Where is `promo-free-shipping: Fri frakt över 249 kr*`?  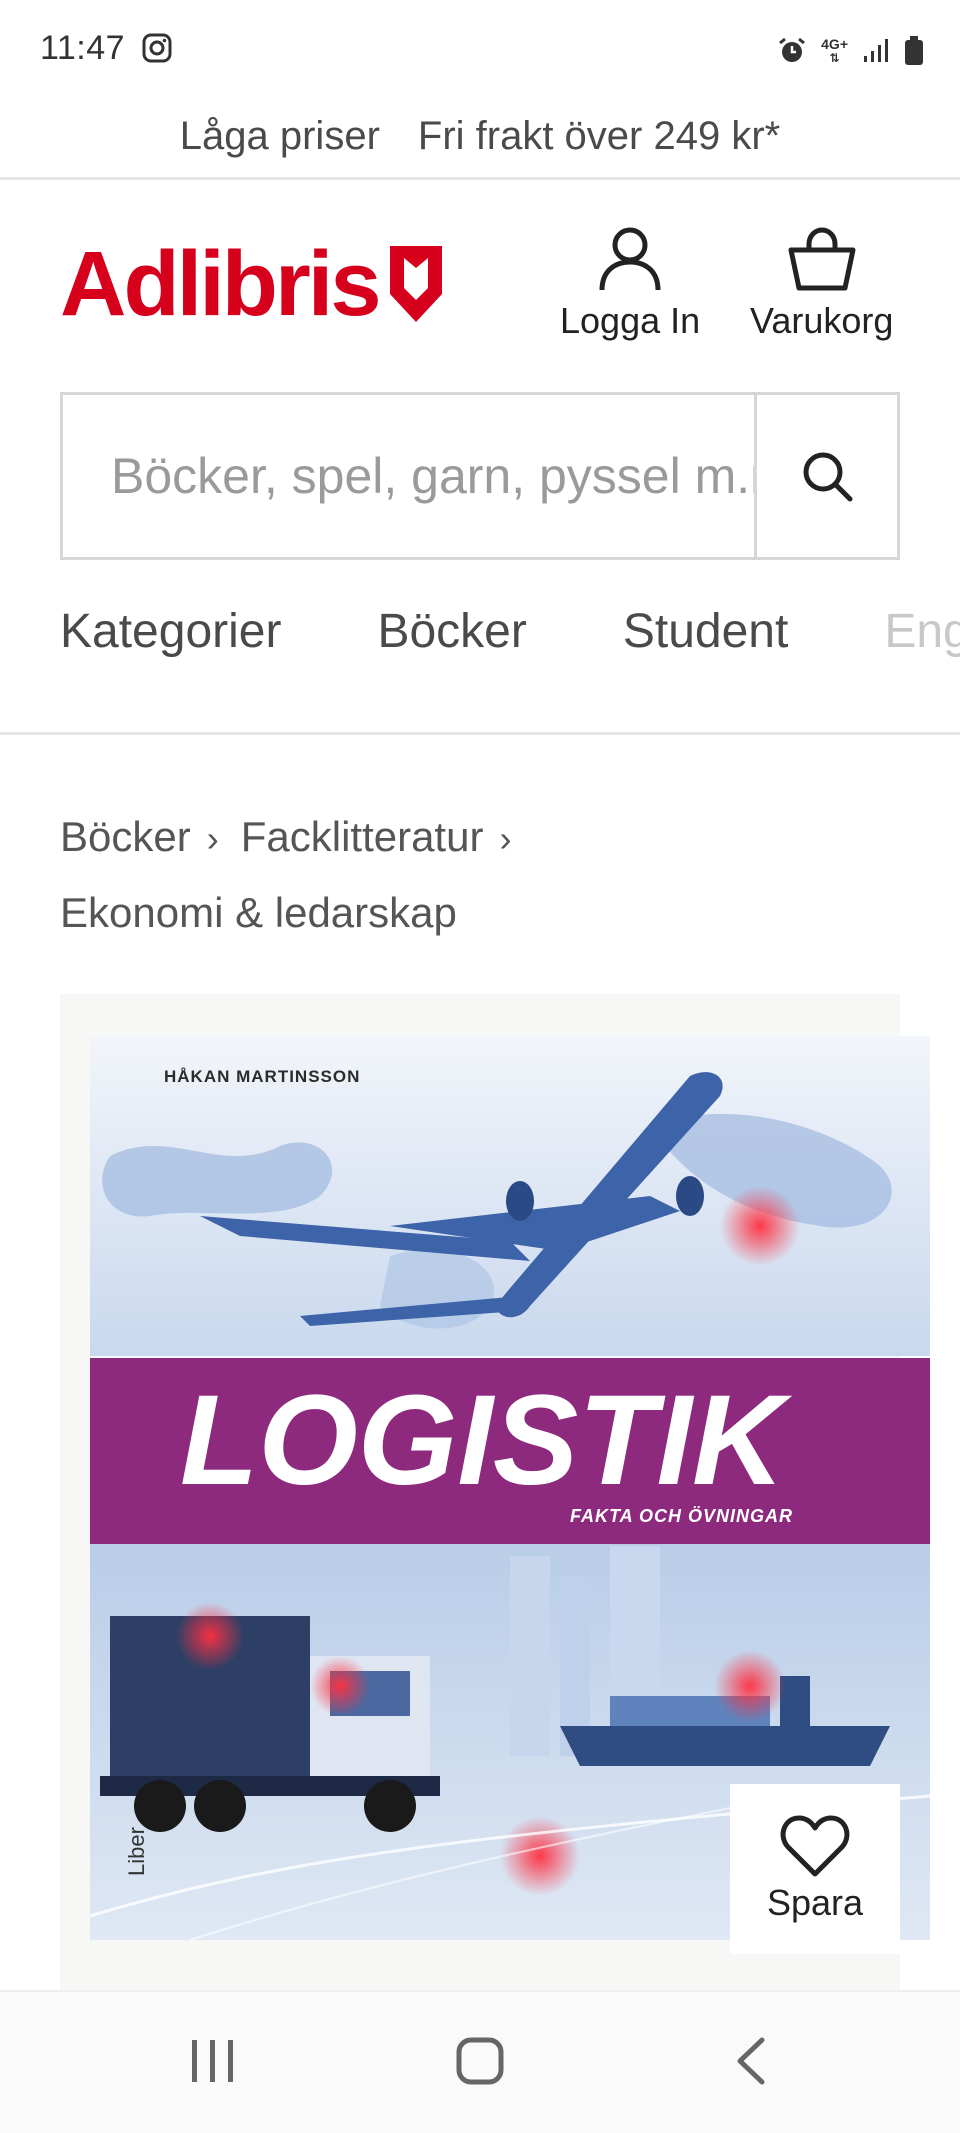
promo-free-shipping: Fri frakt över 249 kr* is located at coordinates (599, 136).